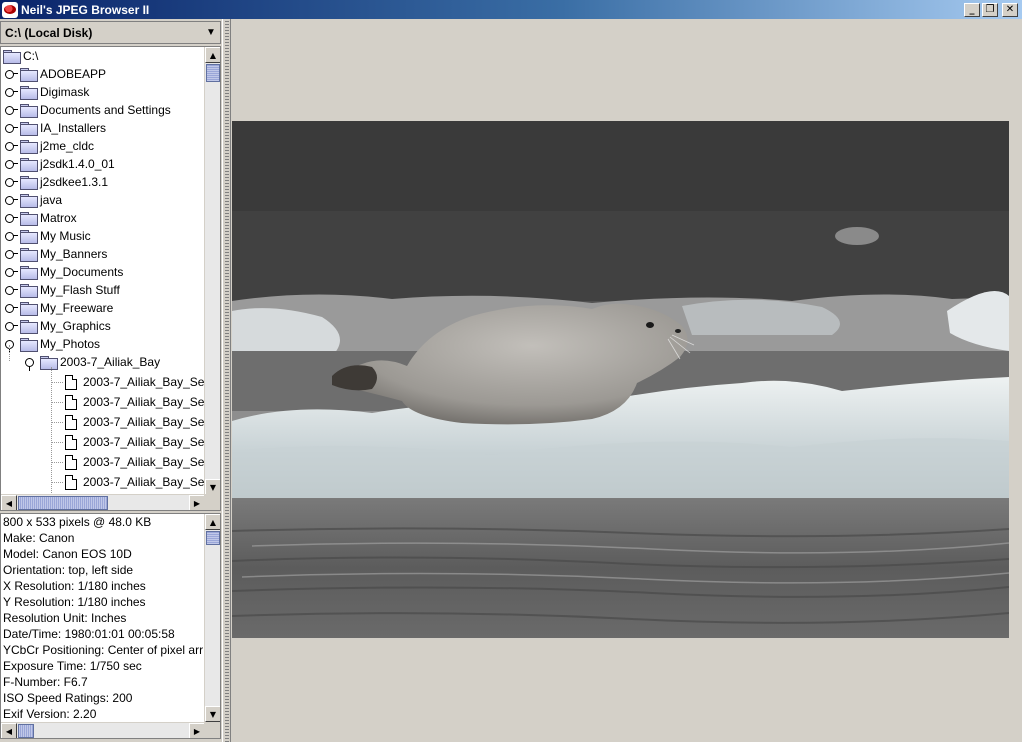 This screenshot has width=1022, height=742. What do you see at coordinates (56, 182) in the screenshot?
I see `tree-folder-item: j2sdkee1.3.1` at bounding box center [56, 182].